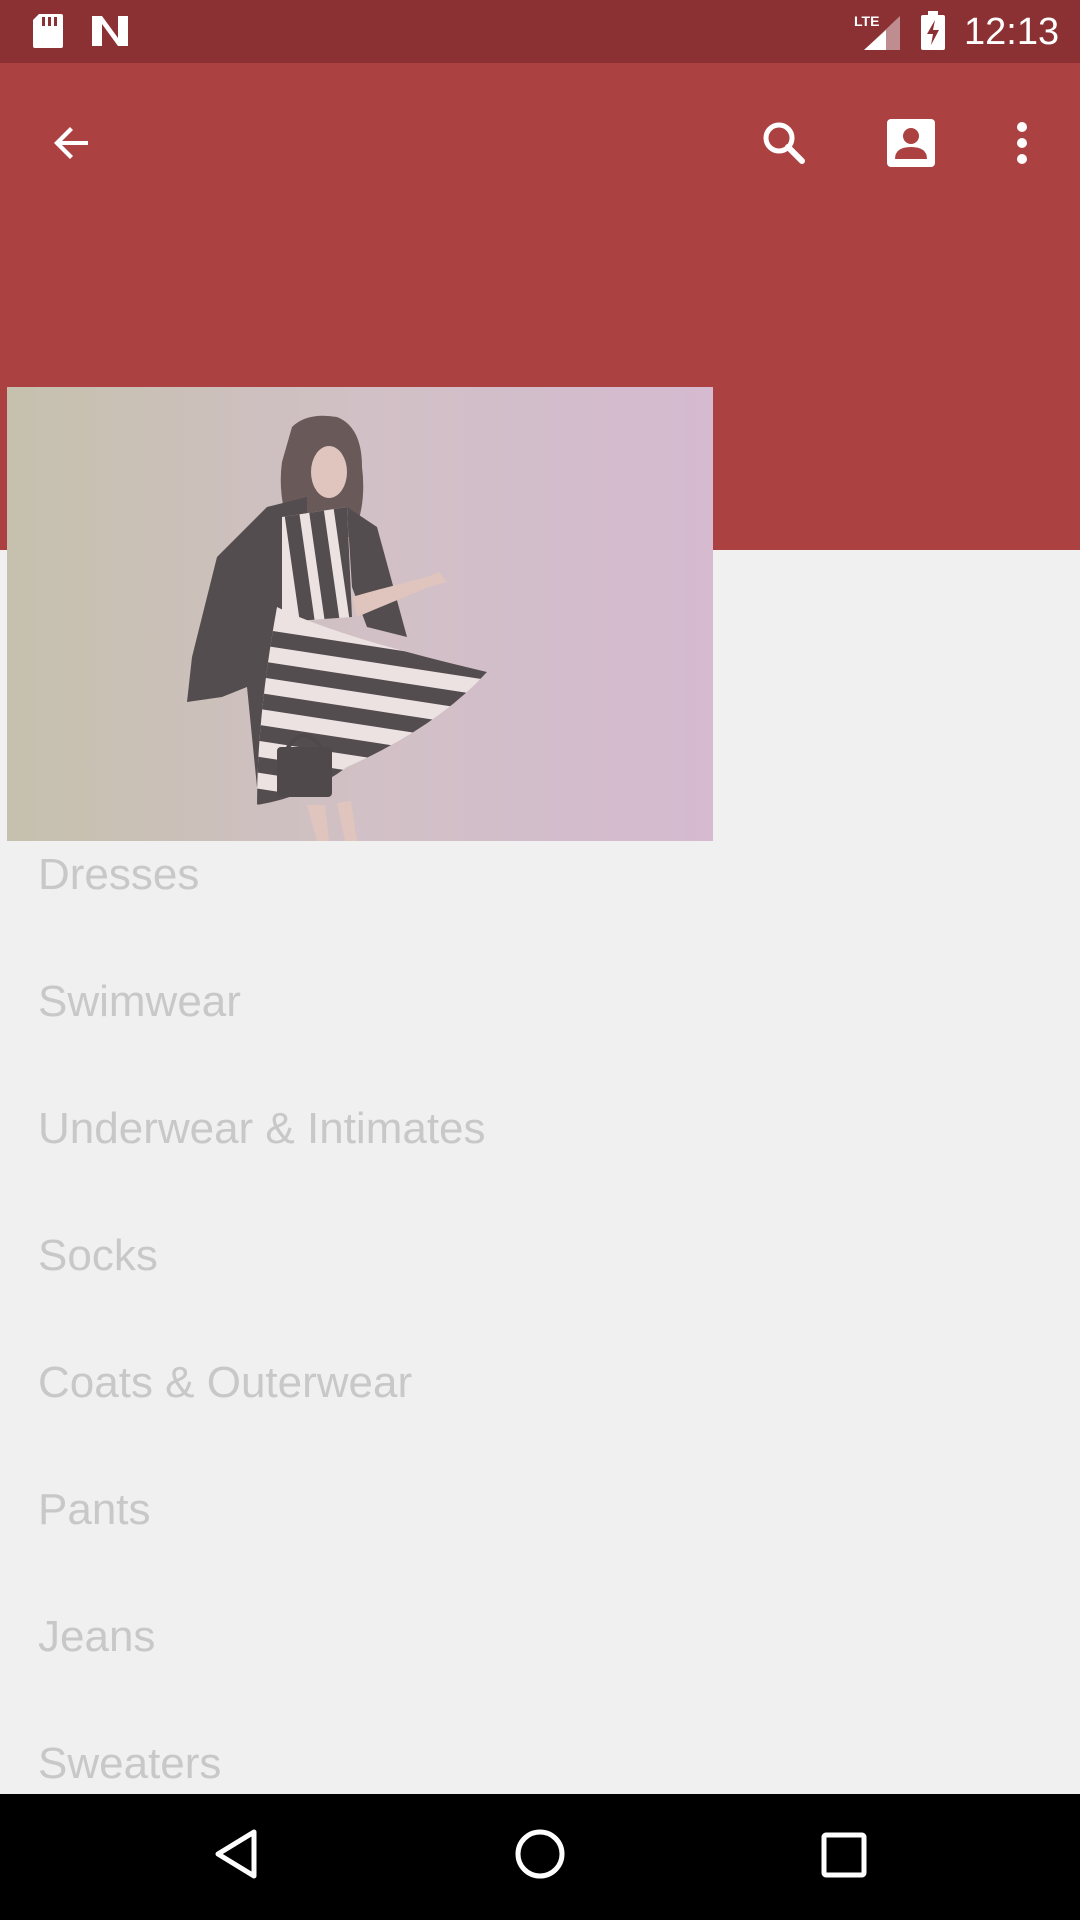  I want to click on nav-recents-icon, so click(844, 1855).